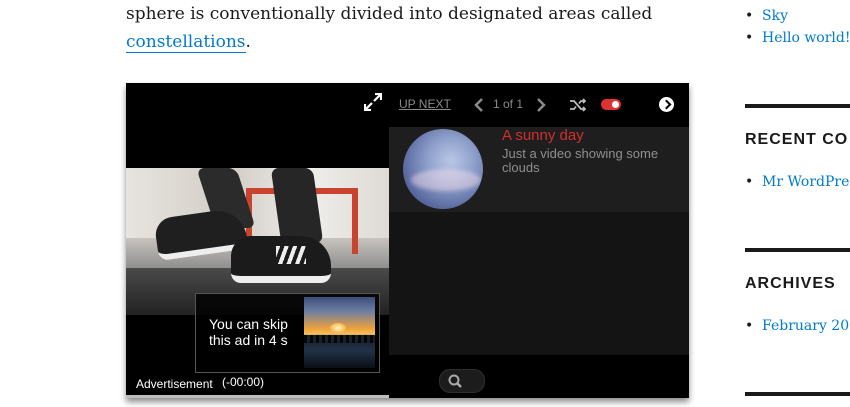  What do you see at coordinates (479, 105) in the screenshot?
I see `chevron-left-icon` at bounding box center [479, 105].